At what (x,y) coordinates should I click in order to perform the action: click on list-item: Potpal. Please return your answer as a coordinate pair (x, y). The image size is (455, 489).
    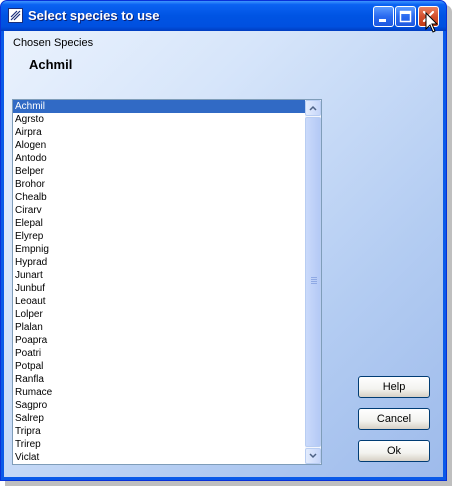
    Looking at the image, I should click on (159, 366).